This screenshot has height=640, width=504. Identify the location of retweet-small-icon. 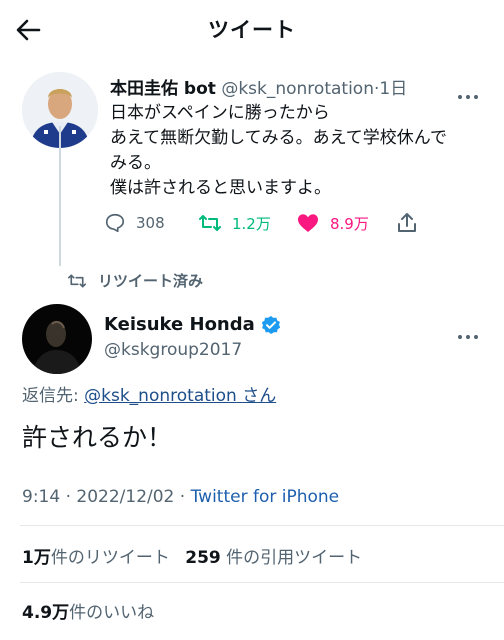
(77, 280).